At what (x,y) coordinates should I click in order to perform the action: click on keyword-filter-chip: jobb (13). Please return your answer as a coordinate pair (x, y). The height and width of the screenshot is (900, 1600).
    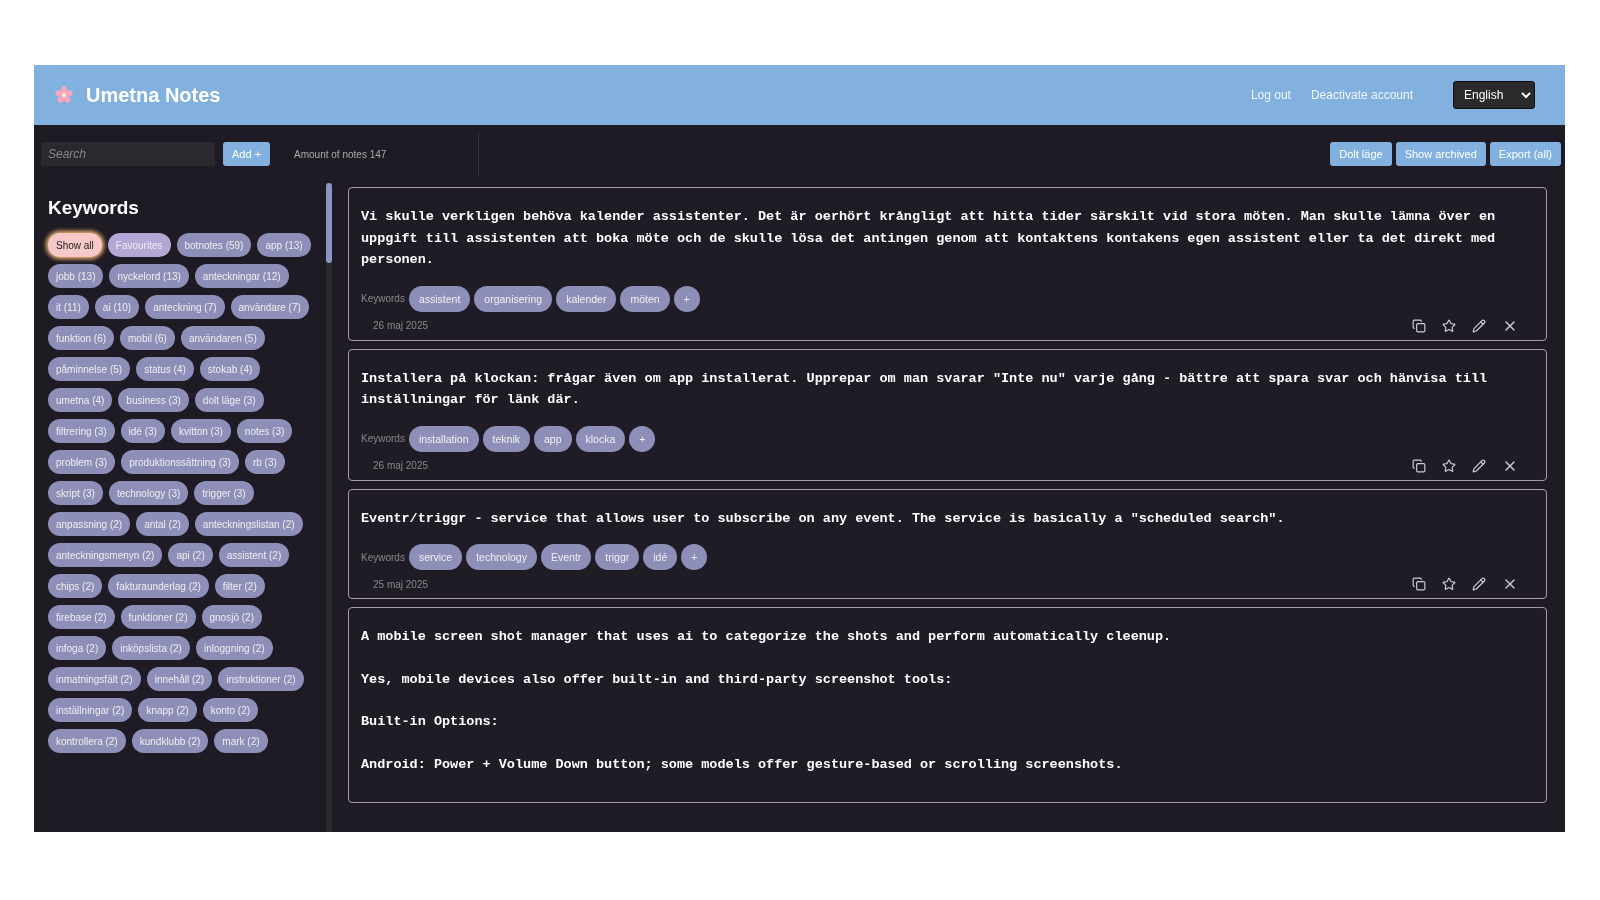
    Looking at the image, I should click on (76, 276).